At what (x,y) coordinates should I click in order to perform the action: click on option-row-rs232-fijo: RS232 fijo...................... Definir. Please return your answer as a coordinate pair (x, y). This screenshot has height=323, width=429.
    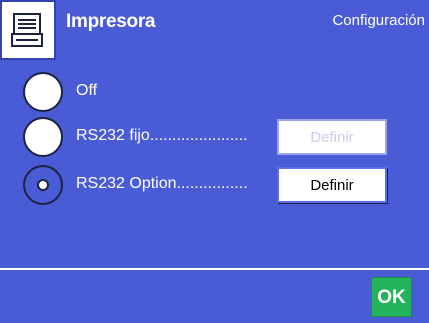
    Looking at the image, I should click on (214, 140).